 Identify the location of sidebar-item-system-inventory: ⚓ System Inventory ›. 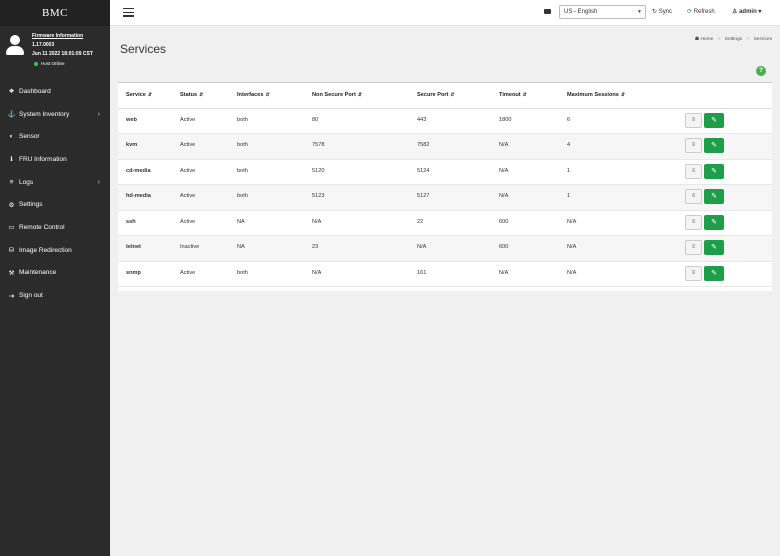
(55, 114).